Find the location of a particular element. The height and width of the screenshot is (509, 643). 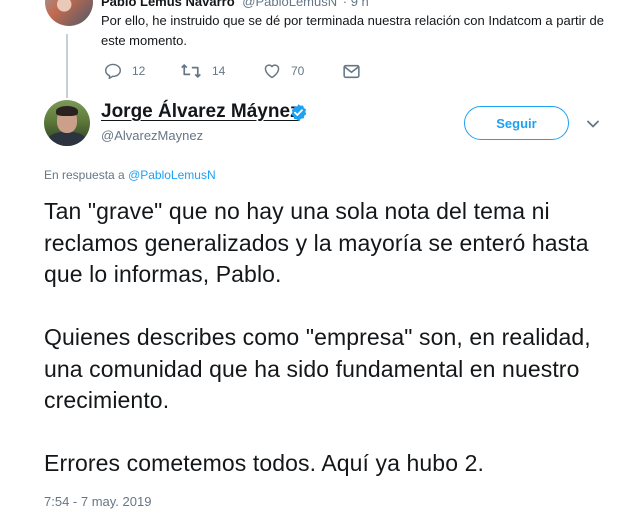

parent-tweet-header: Pablo Lemus Navarro @PabloLemusN · 9 h is located at coordinates (235, 4).